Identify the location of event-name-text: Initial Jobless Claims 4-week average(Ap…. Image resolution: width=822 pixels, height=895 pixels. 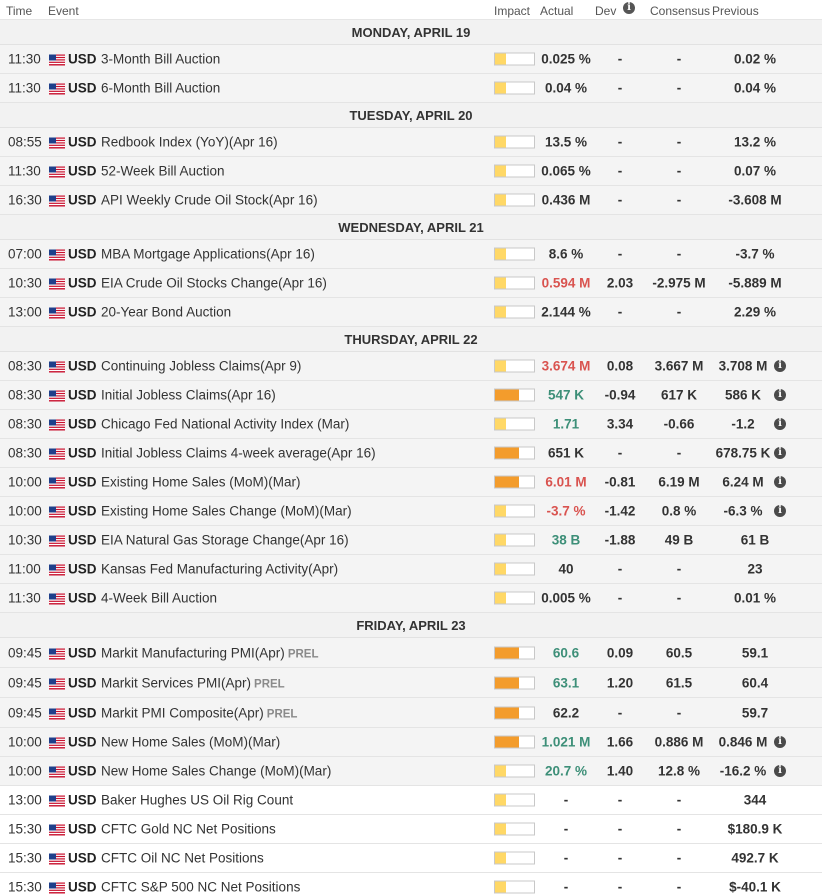
(238, 453).